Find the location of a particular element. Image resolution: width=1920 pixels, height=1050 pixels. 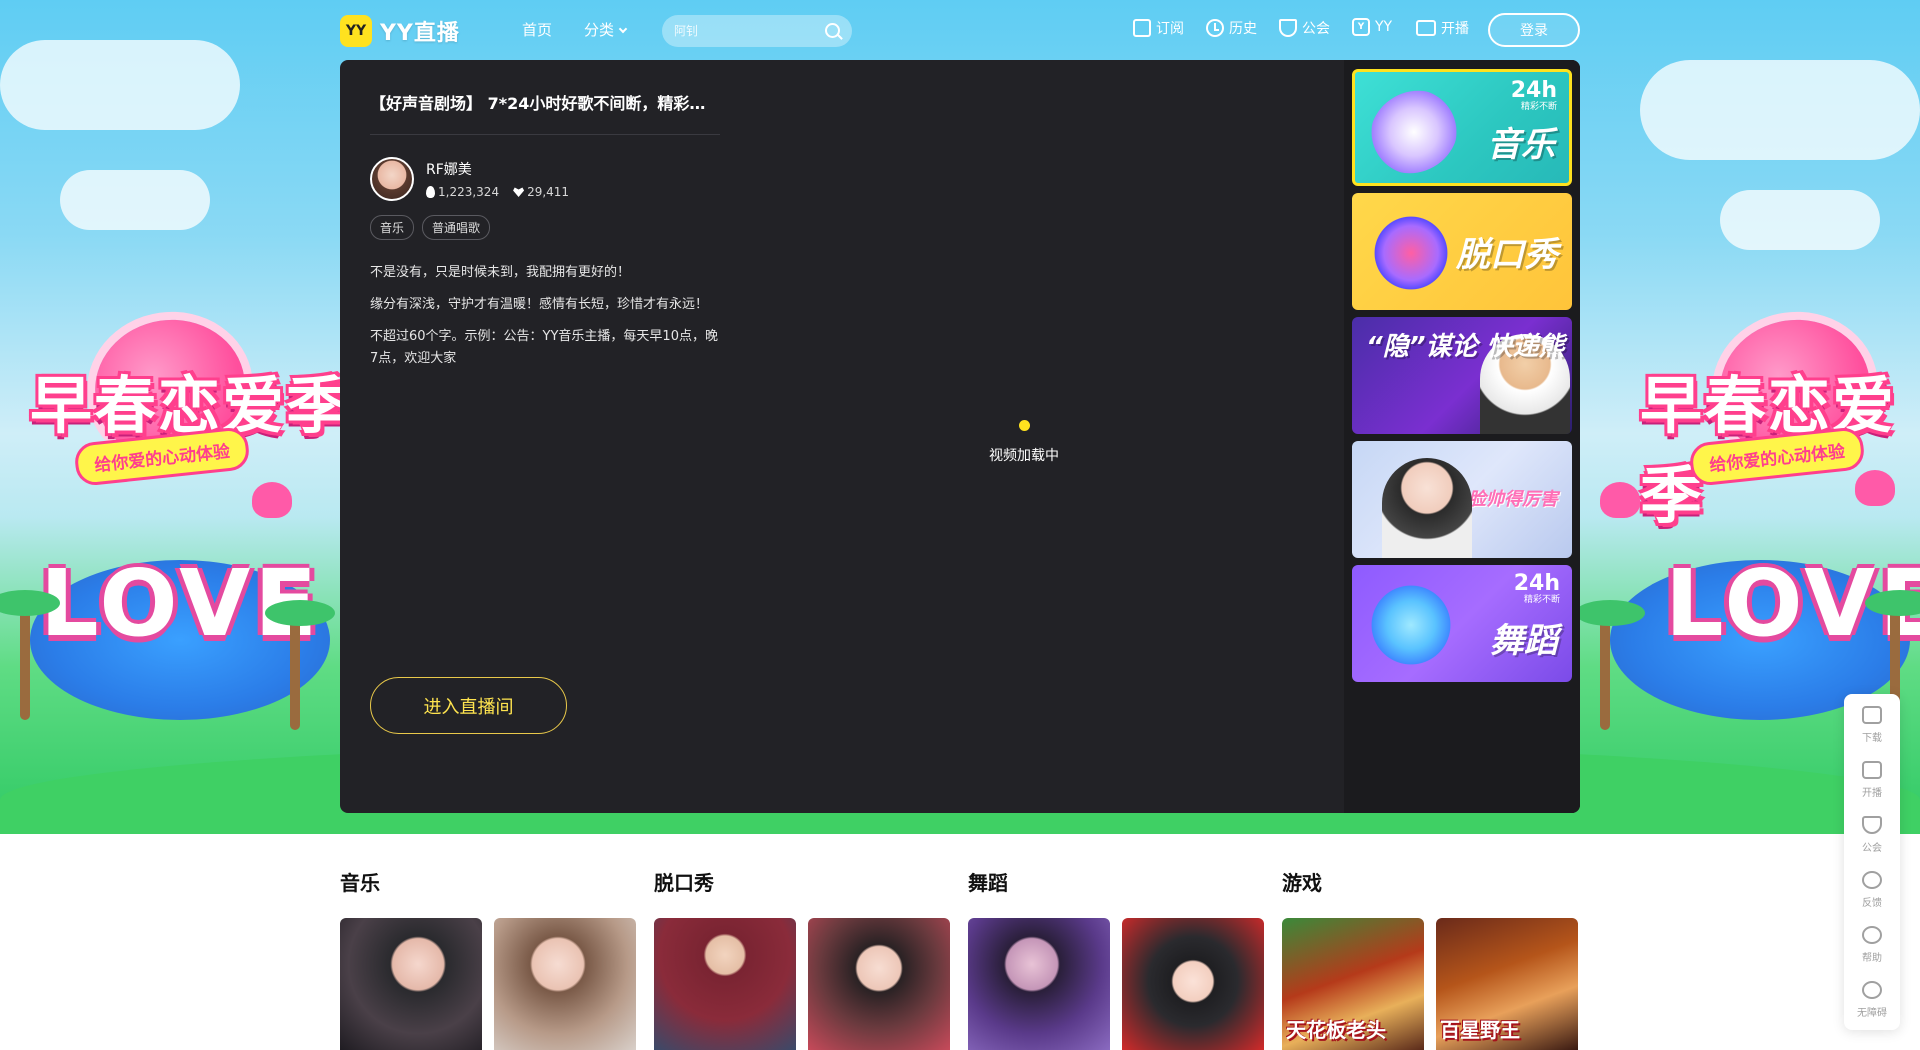

host-portrait is located at coordinates (1427, 508).